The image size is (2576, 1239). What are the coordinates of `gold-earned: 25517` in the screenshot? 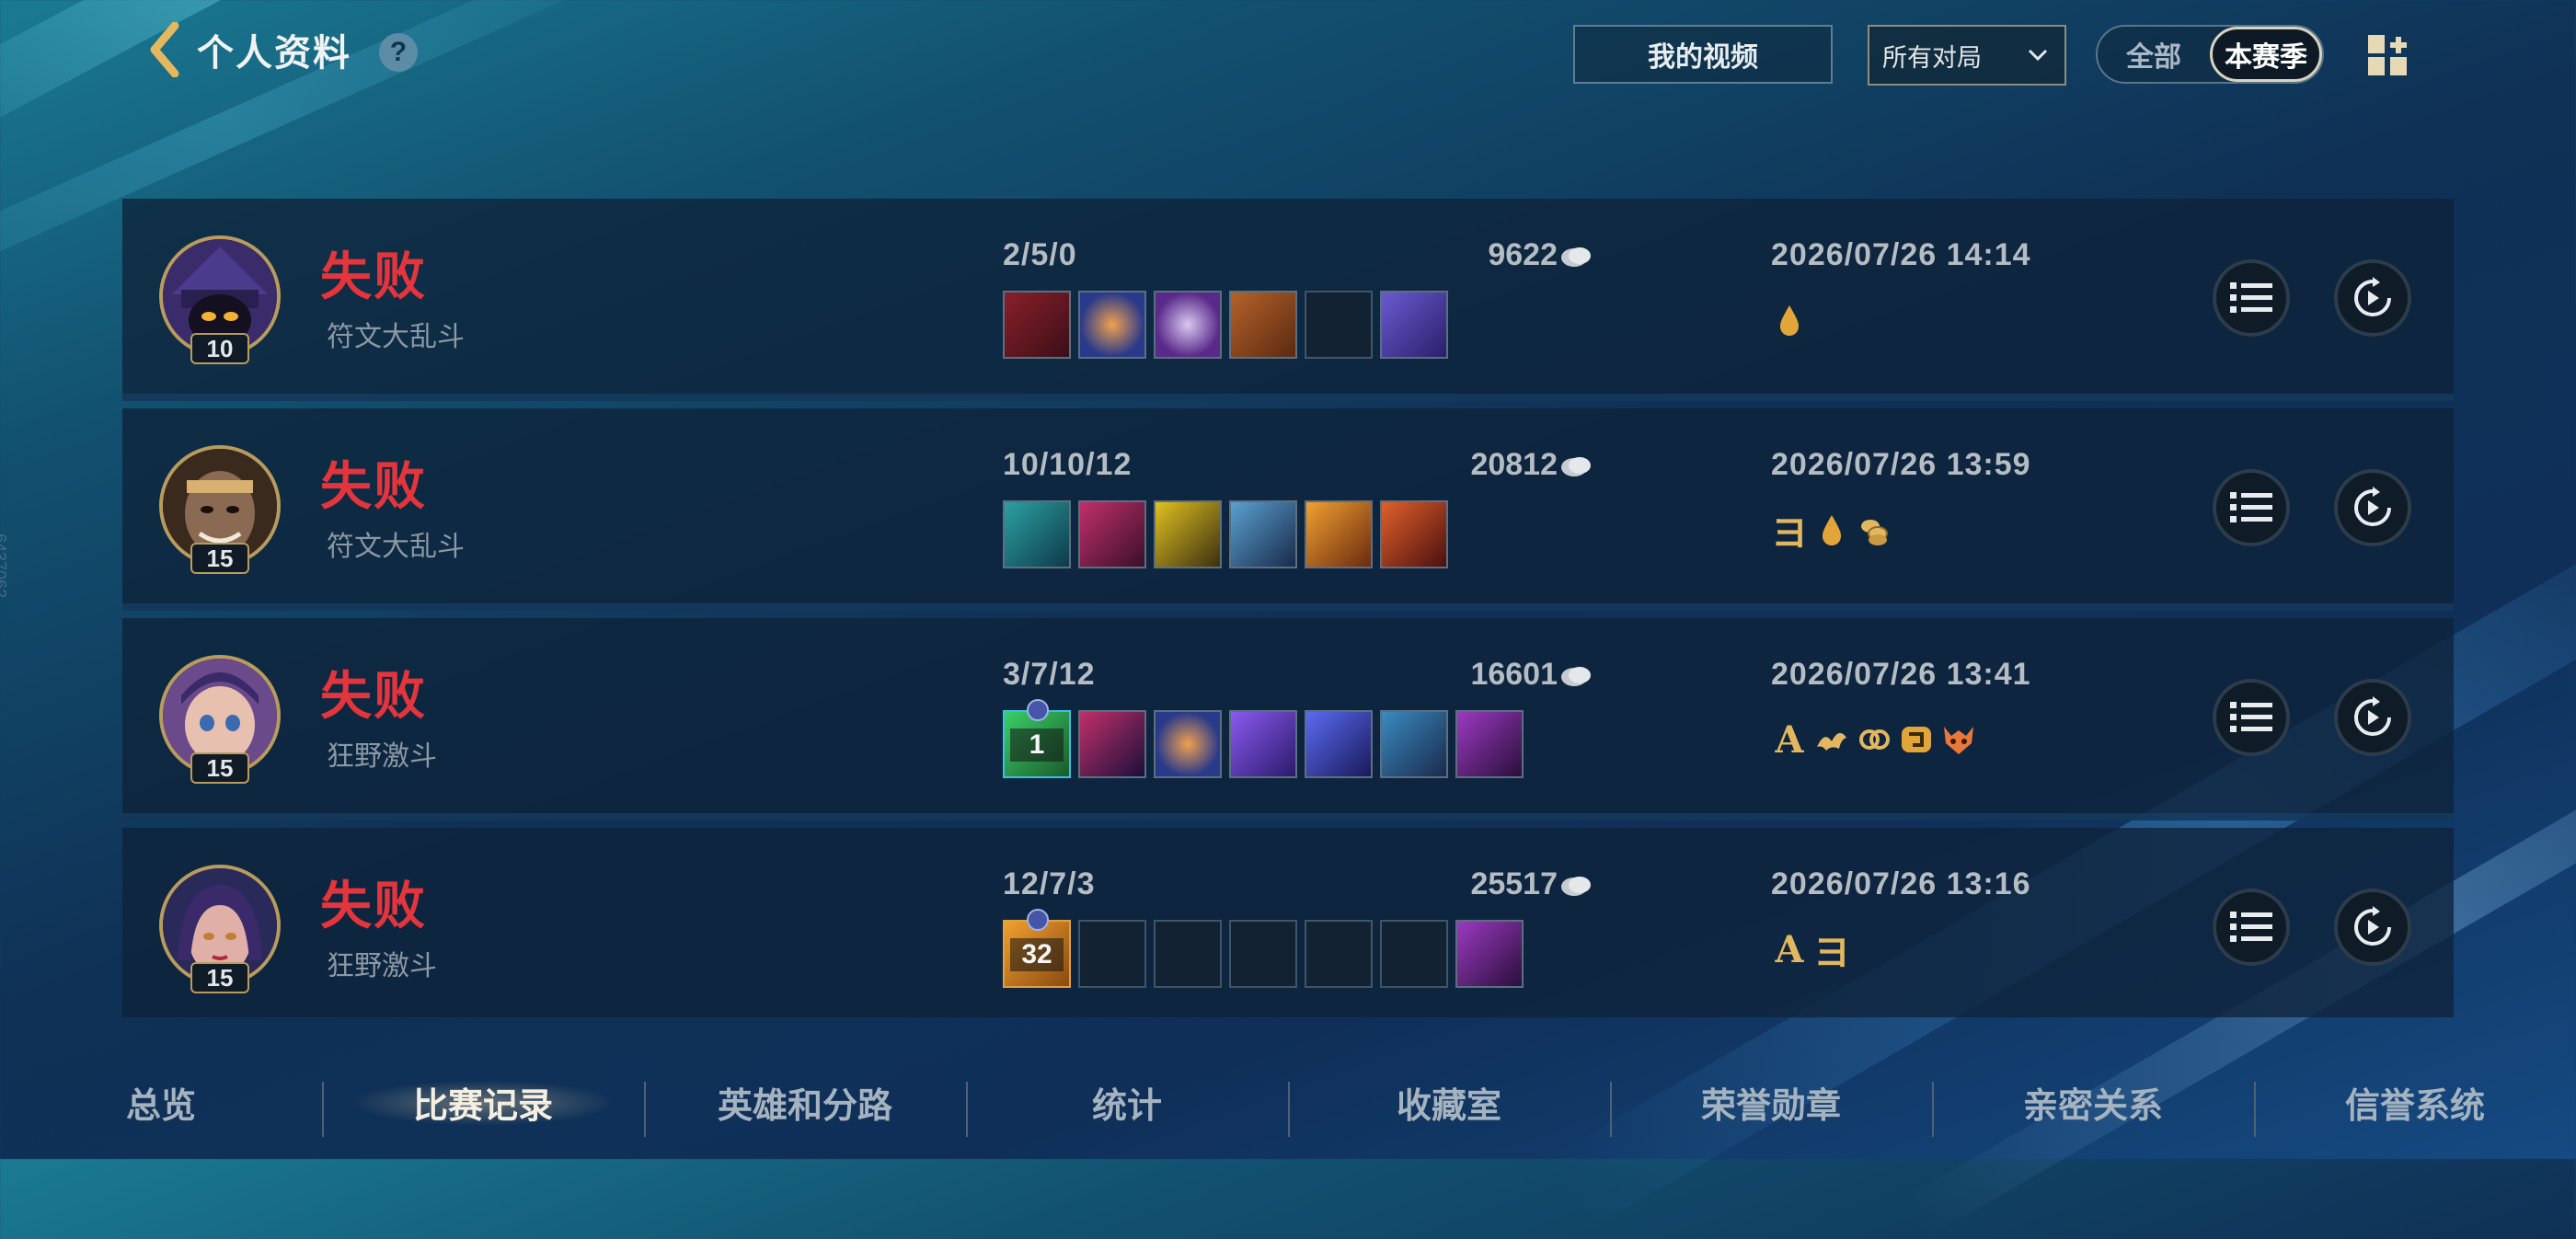 It's located at (1514, 883).